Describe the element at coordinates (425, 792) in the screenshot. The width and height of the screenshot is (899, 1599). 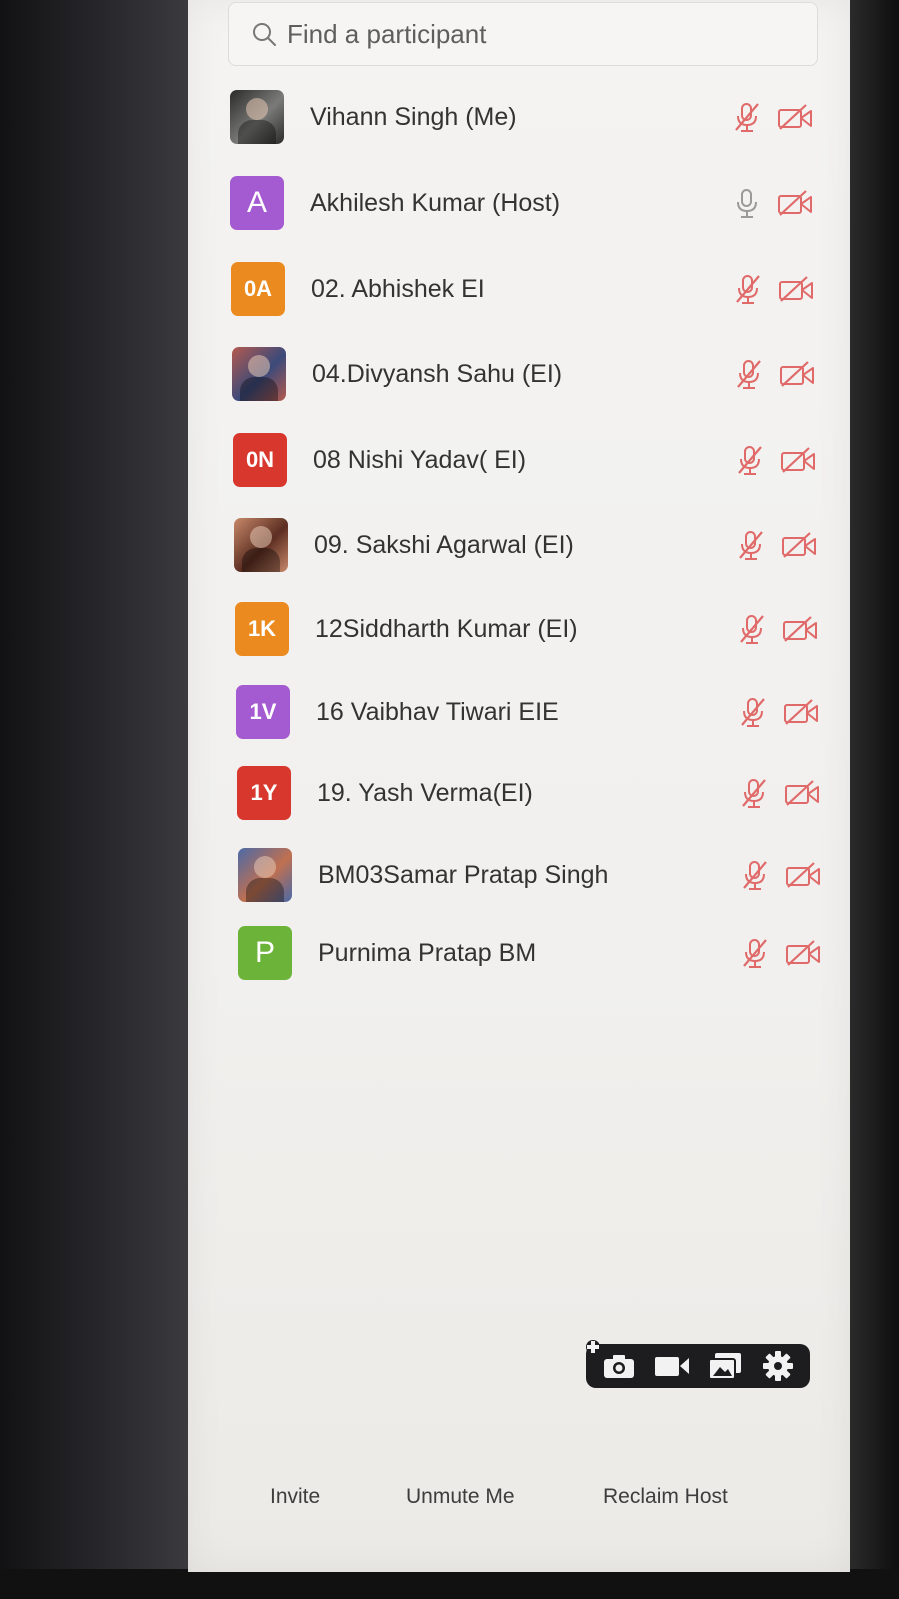
I see `participant-name: 19. Yash Verma(EI)` at that location.